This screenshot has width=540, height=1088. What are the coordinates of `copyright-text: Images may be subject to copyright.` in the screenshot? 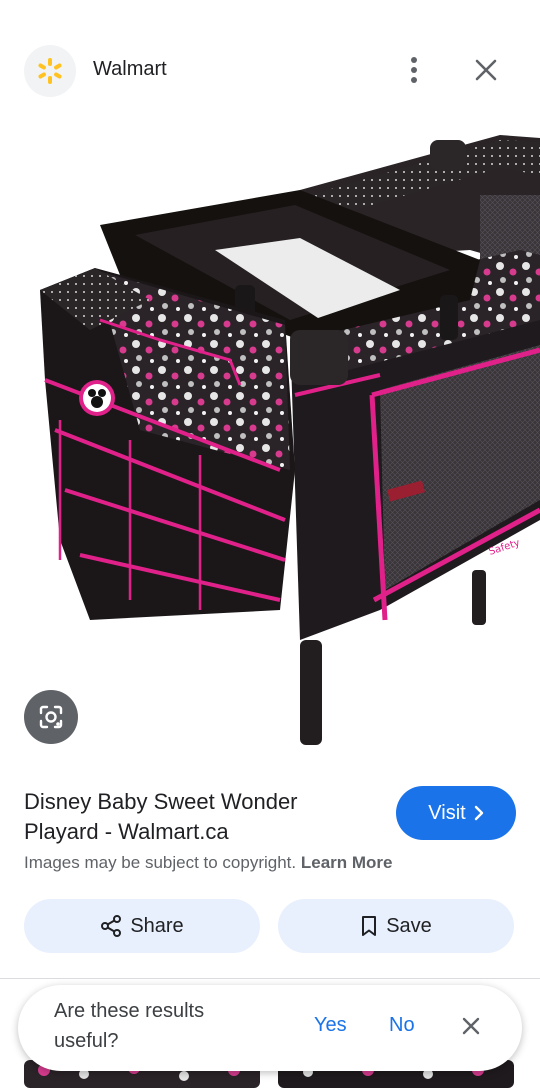 It's located at (160, 862).